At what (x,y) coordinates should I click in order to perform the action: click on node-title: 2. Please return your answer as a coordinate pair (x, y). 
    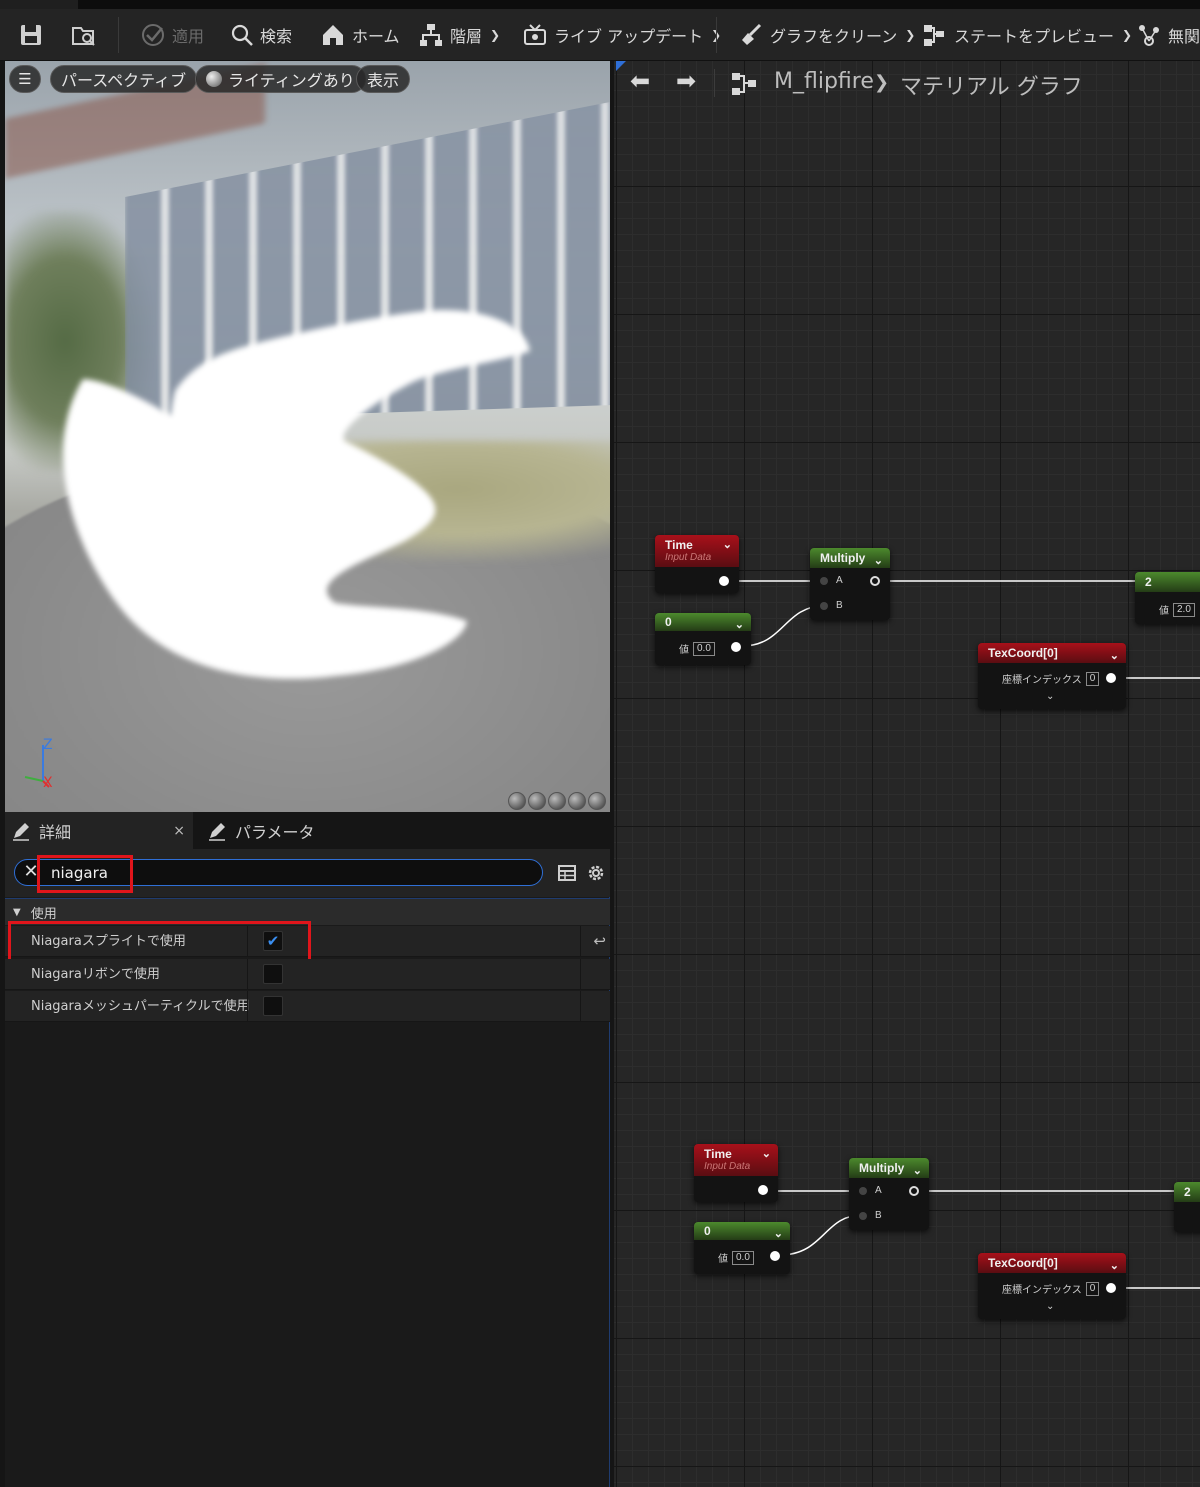
    Looking at the image, I should click on (1187, 1192).